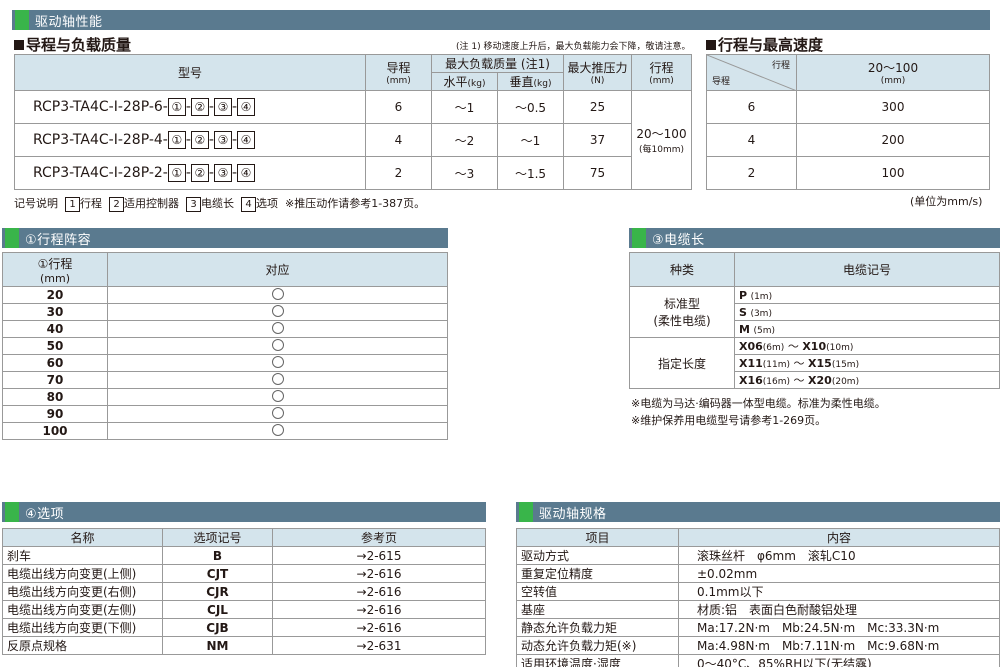 Image resolution: width=1003 pixels, height=667 pixels. Describe the element at coordinates (82, 627) in the screenshot. I see `option-name: 电缆出线方向变更(下侧)` at that location.